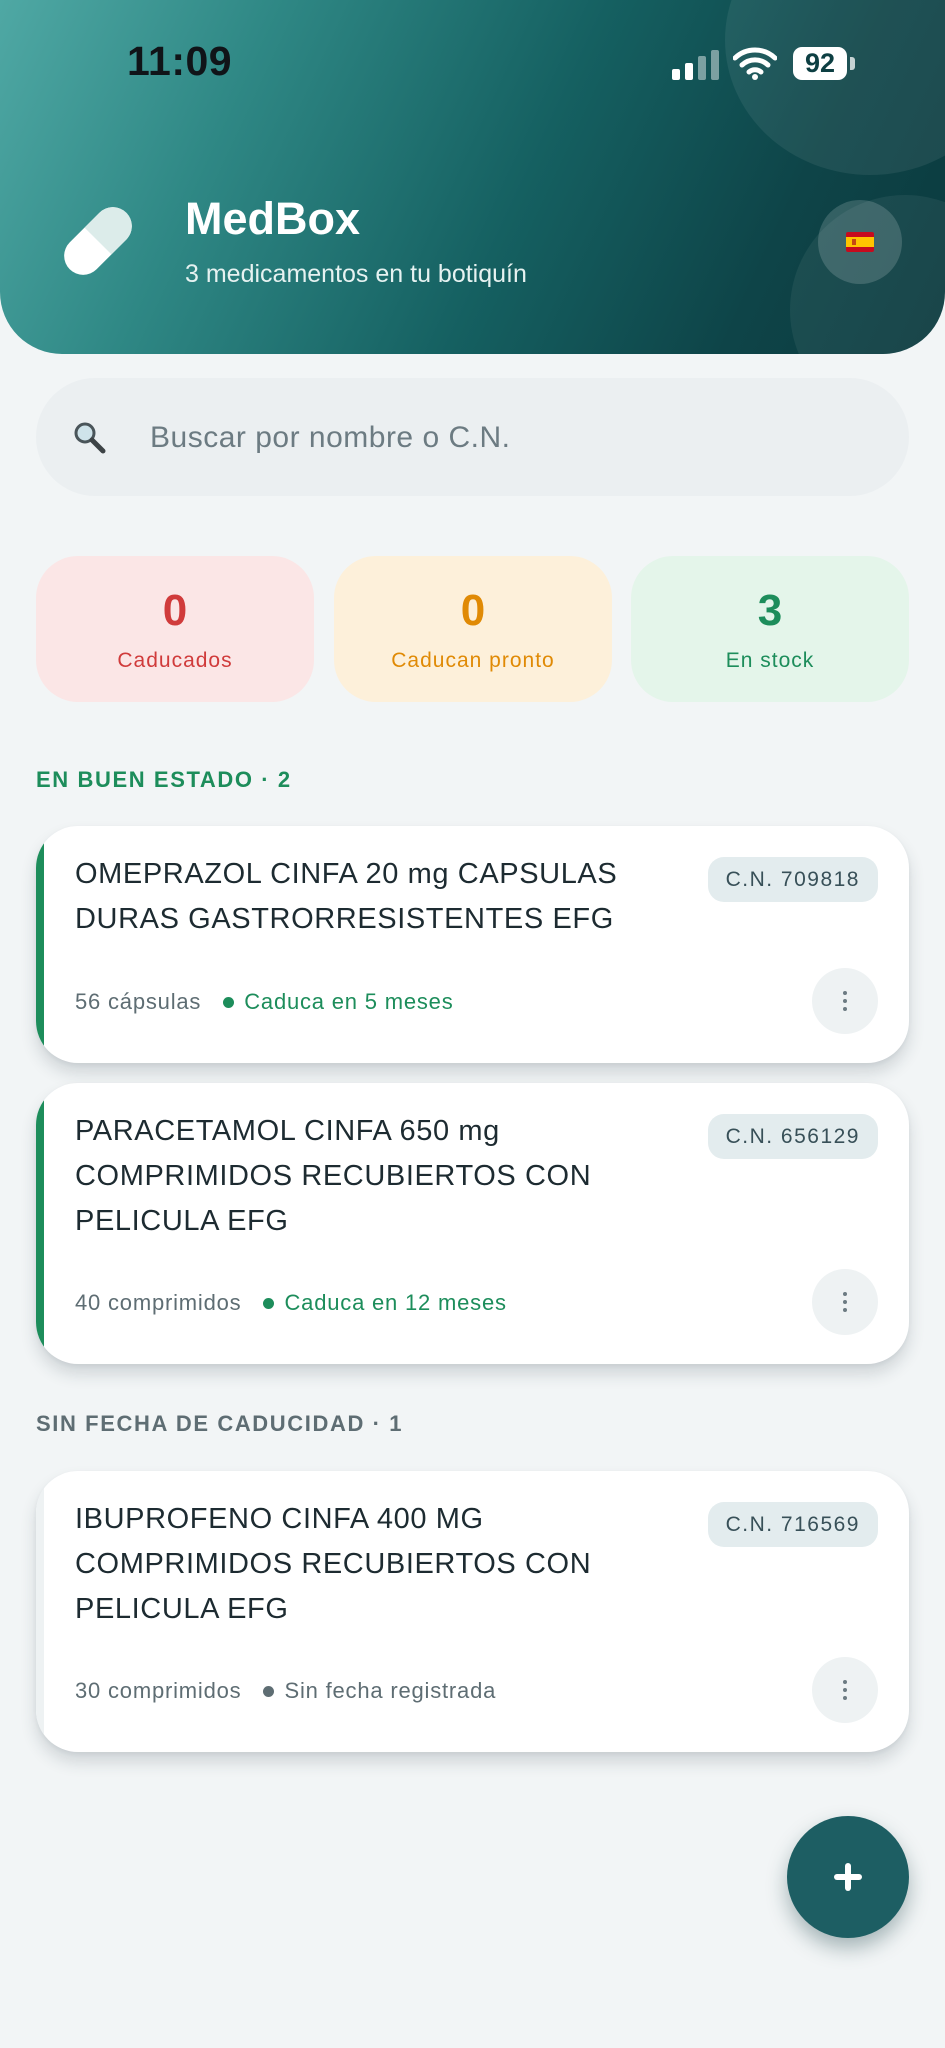 This screenshot has width=945, height=2048. What do you see at coordinates (390, 1690) in the screenshot?
I see `expiry-text: Sin fecha registrada` at bounding box center [390, 1690].